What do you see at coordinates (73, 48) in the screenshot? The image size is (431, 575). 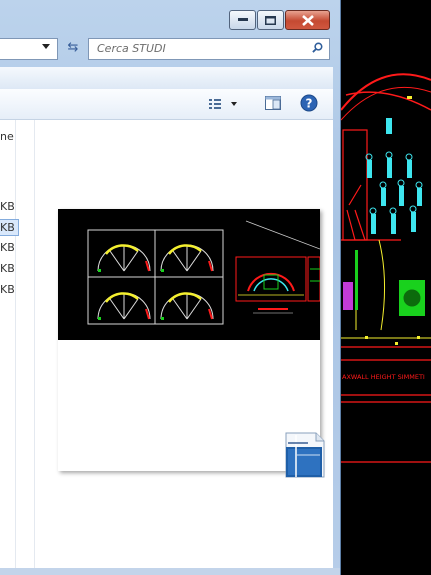 I see `refresh-icon: ⇆` at bounding box center [73, 48].